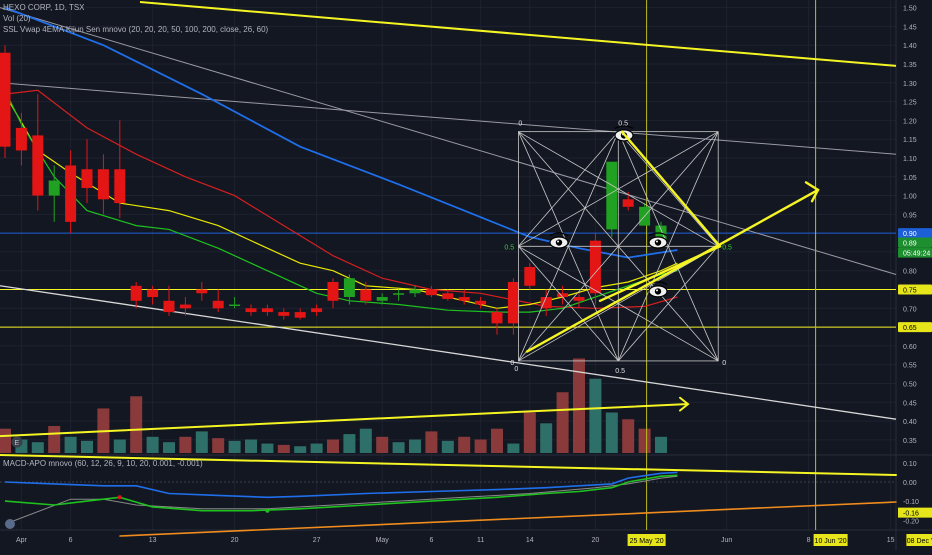 Image resolution: width=932 pixels, height=555 pixels. What do you see at coordinates (910, 291) in the screenshot?
I see `price-badge-label: 0.75` at bounding box center [910, 291].